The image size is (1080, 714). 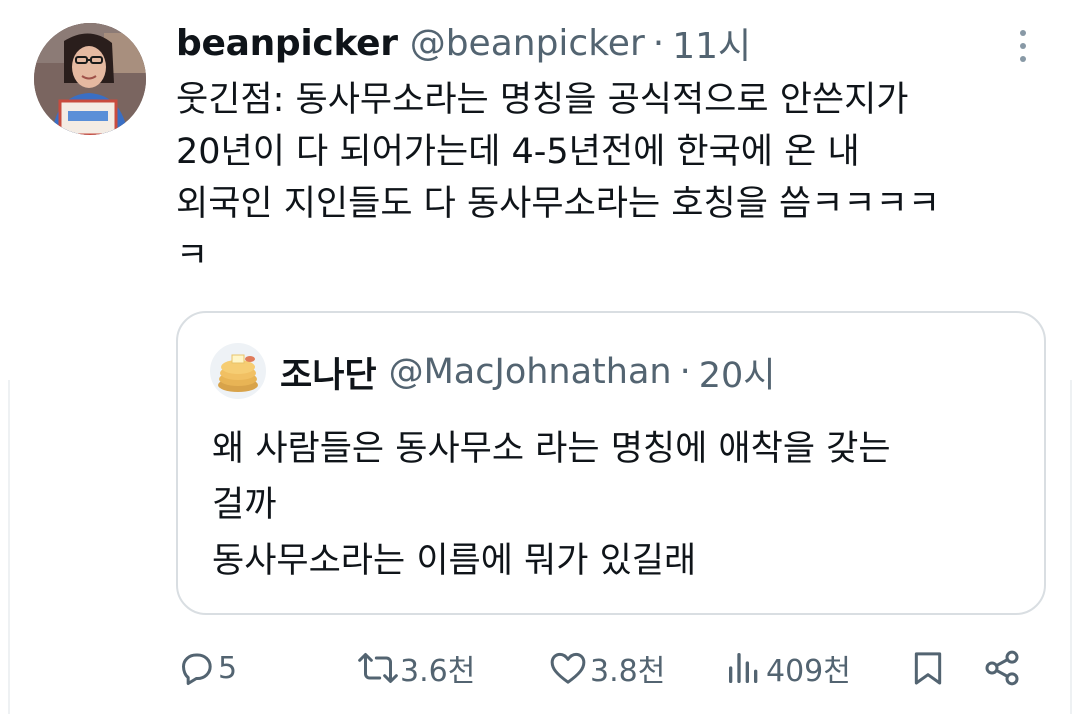 What do you see at coordinates (1071, 547) in the screenshot?
I see `timeline-divider-right` at bounding box center [1071, 547].